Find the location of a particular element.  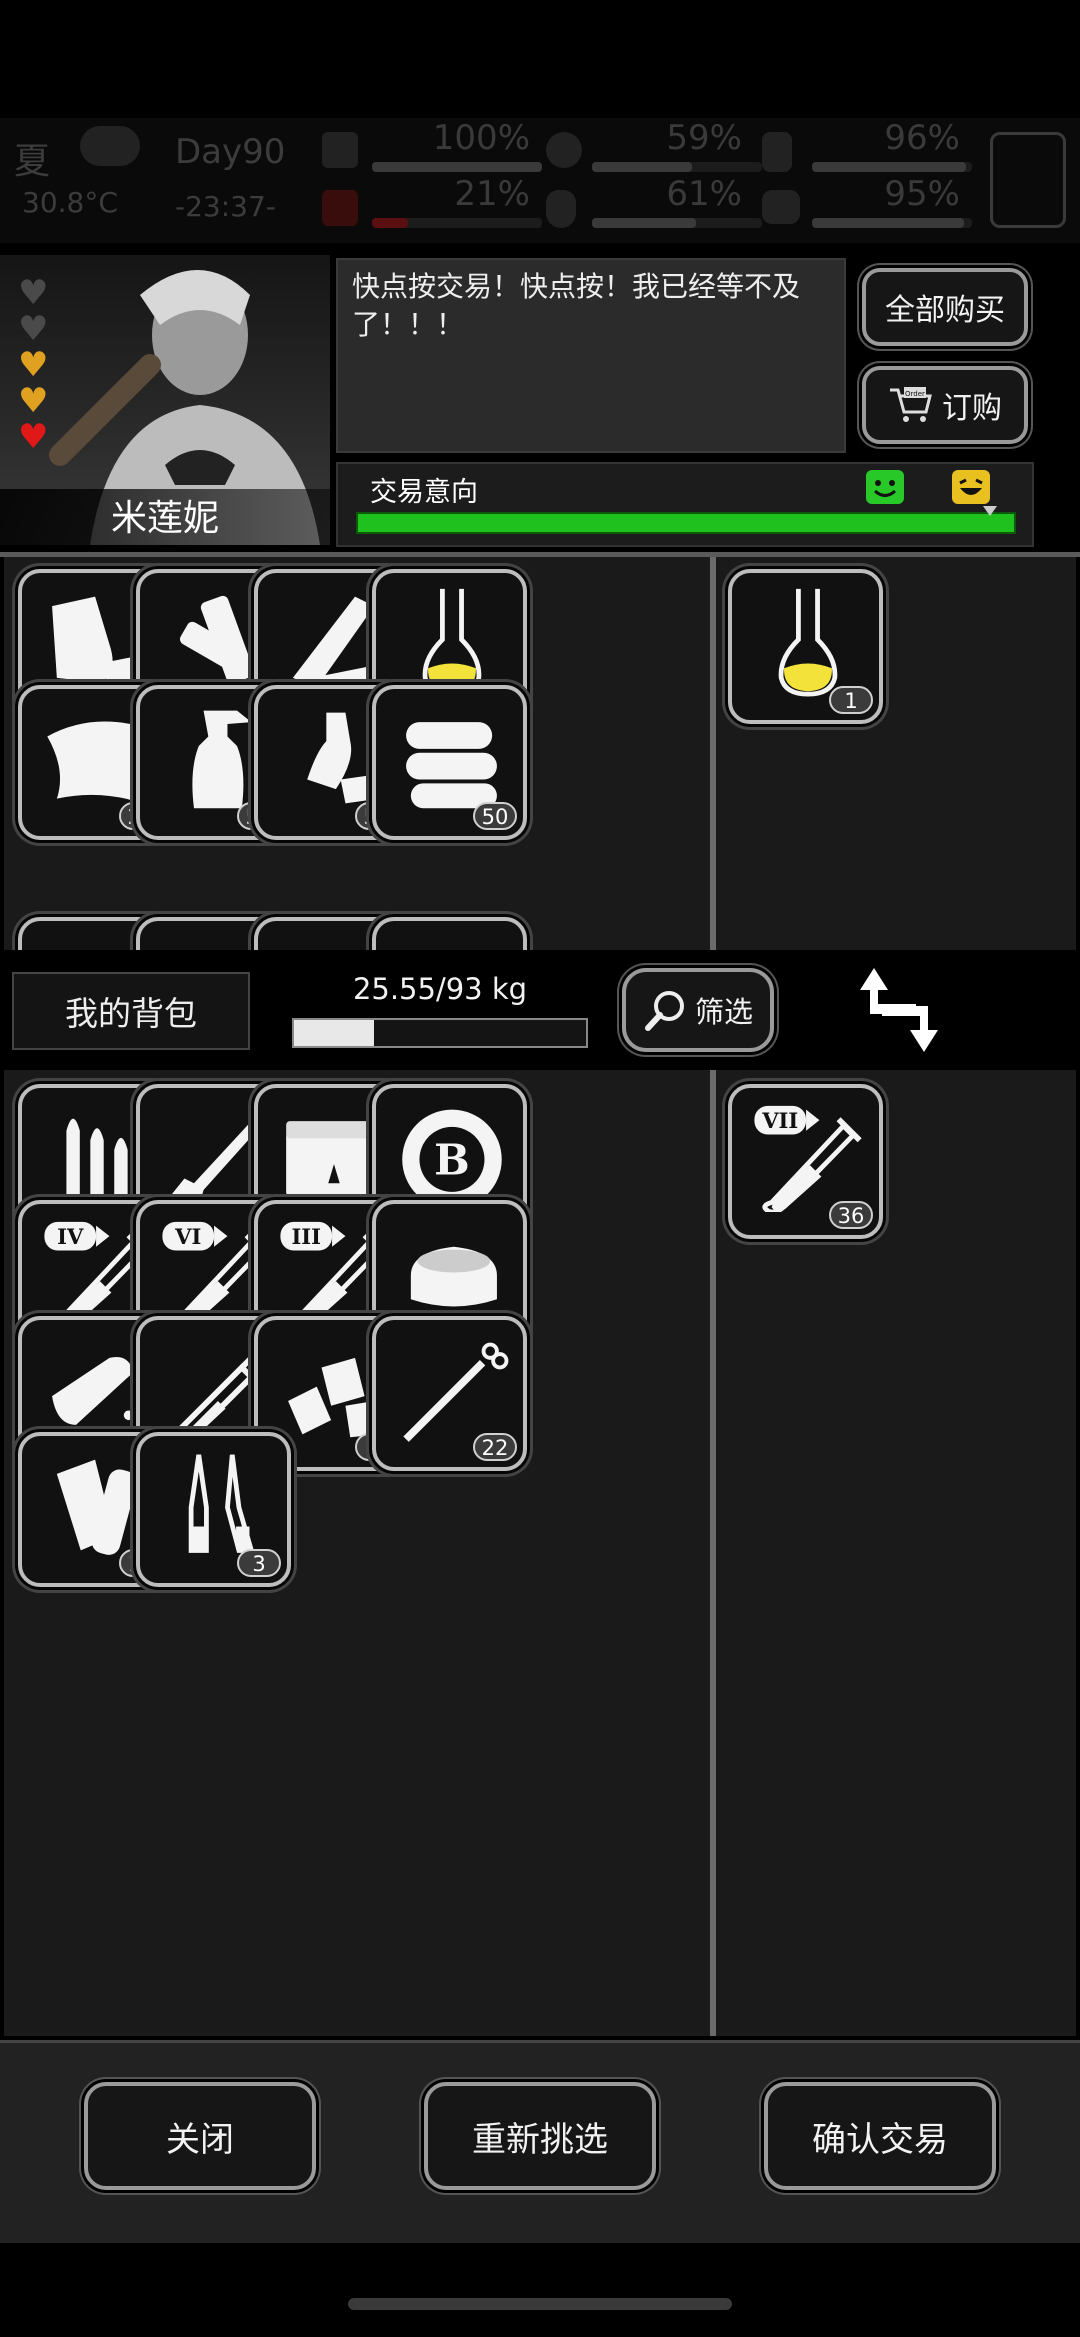

item-slot: 3 is located at coordinates (213, 1509).